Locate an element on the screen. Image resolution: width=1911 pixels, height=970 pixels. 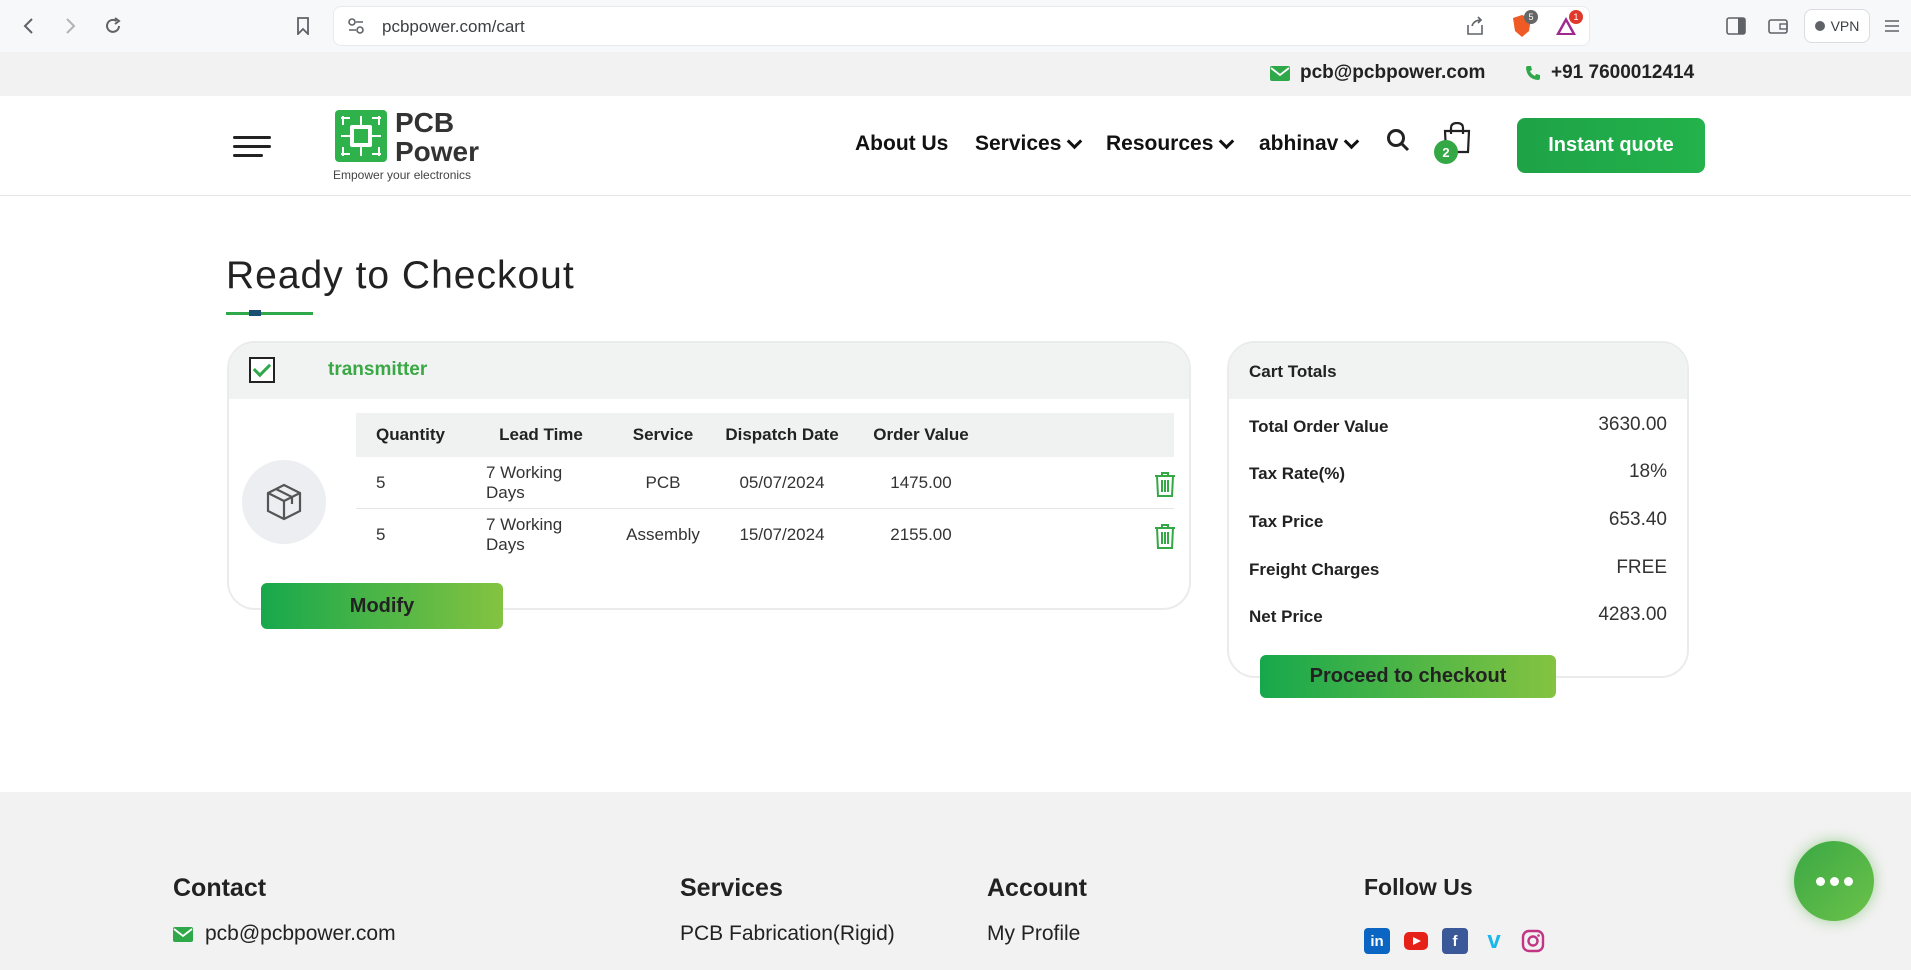
vpn-status-icon is located at coordinates (1819, 26).